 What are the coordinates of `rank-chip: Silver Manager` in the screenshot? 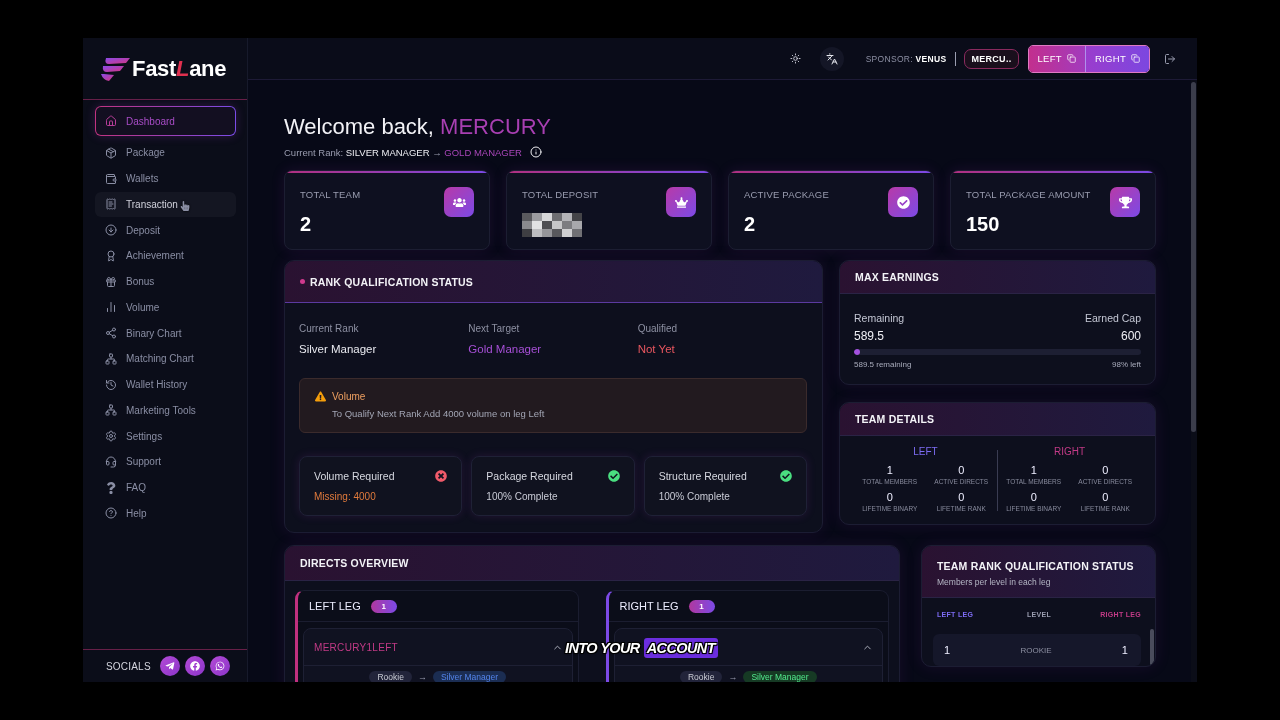 It's located at (469, 676).